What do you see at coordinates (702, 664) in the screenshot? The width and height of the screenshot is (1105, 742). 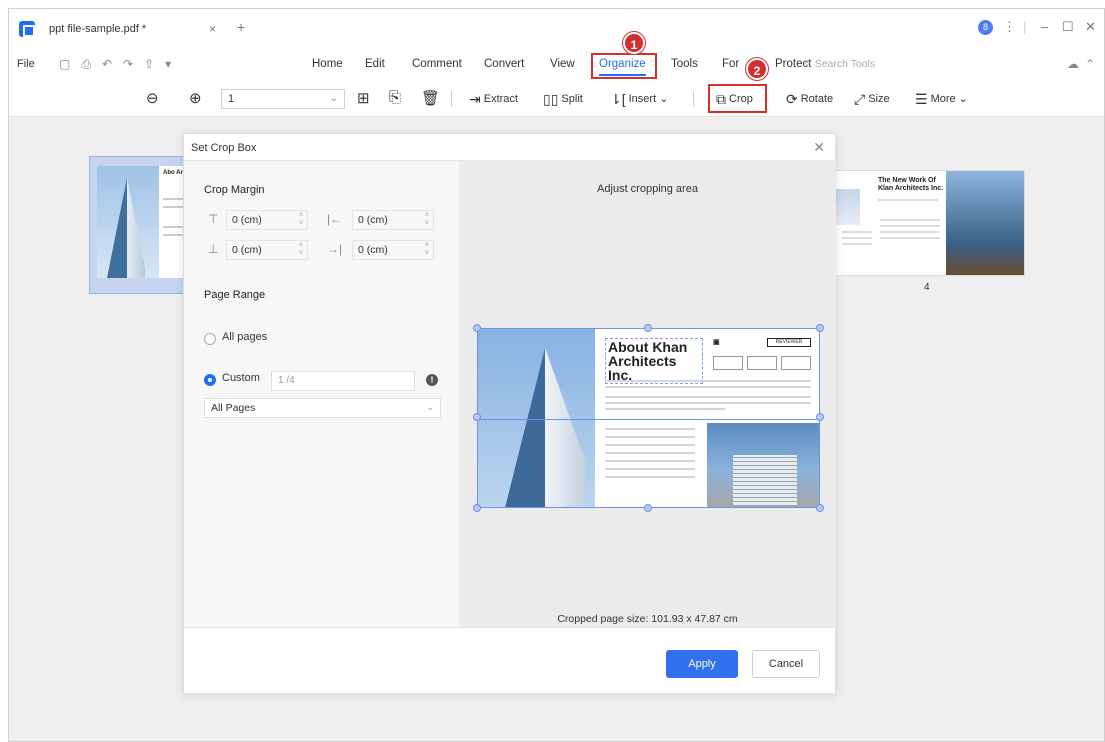 I see `apply-button: Apply` at bounding box center [702, 664].